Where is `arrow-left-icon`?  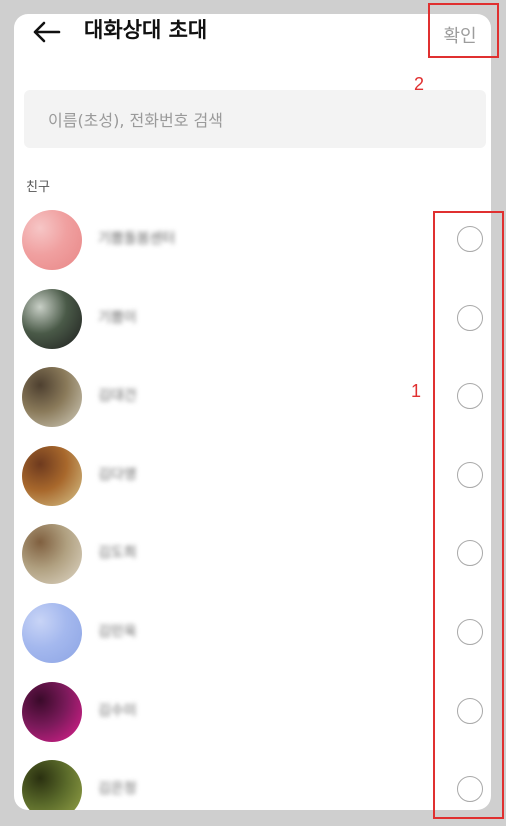 arrow-left-icon is located at coordinates (47, 32).